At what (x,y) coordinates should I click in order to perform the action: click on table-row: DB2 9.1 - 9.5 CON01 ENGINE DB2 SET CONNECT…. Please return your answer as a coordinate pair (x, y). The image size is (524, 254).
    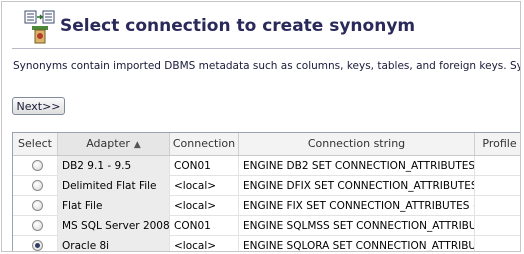
    Looking at the image, I should click on (266, 166).